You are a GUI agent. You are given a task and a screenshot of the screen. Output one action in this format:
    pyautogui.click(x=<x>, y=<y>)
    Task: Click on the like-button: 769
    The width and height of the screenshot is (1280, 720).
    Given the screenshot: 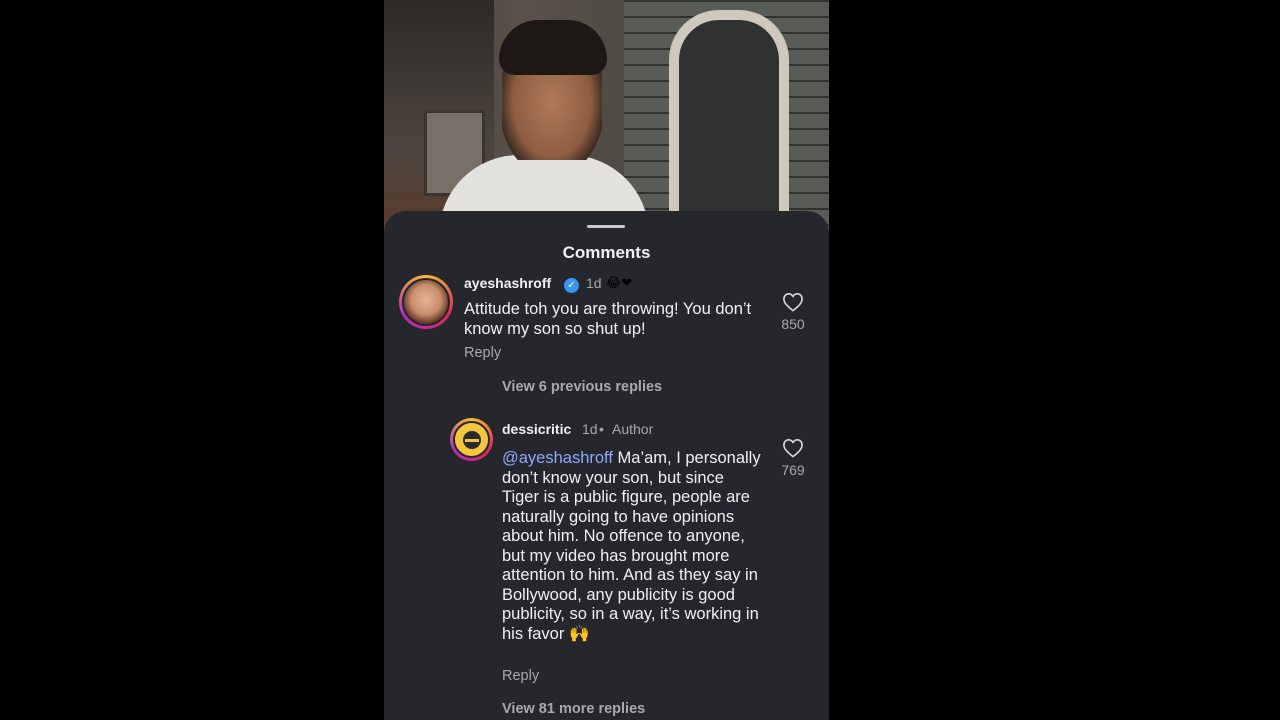 What is the action you would take?
    pyautogui.click(x=793, y=458)
    